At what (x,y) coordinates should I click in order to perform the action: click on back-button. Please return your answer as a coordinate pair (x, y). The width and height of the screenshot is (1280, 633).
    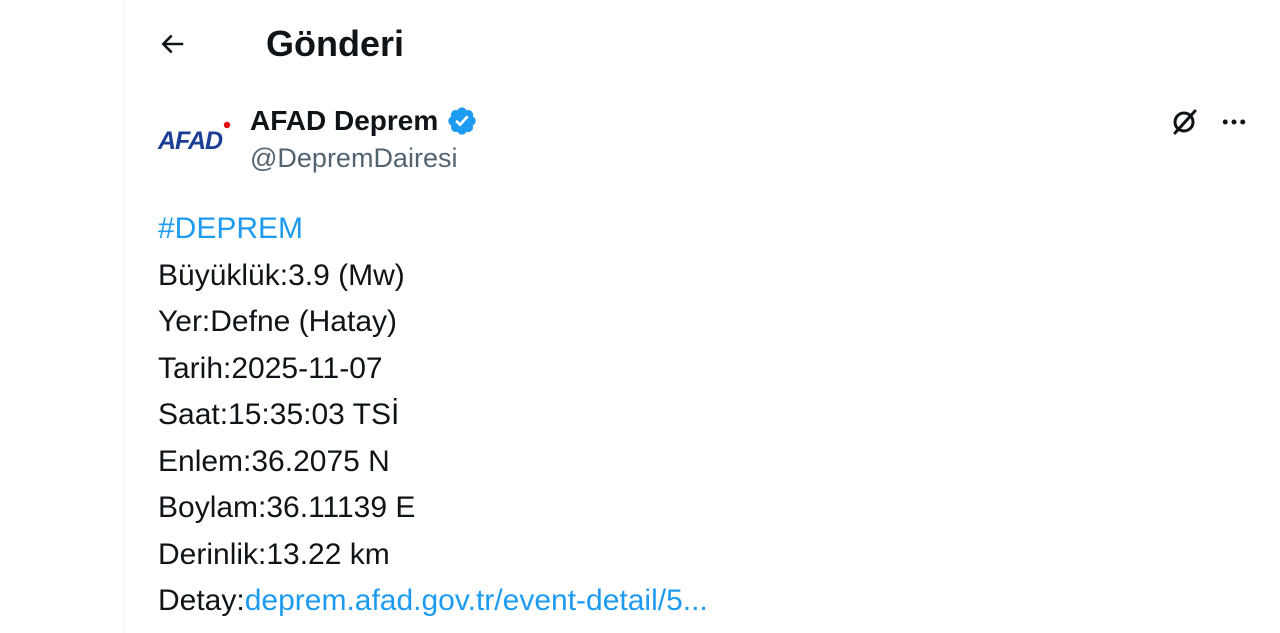
    Looking at the image, I should click on (172, 44).